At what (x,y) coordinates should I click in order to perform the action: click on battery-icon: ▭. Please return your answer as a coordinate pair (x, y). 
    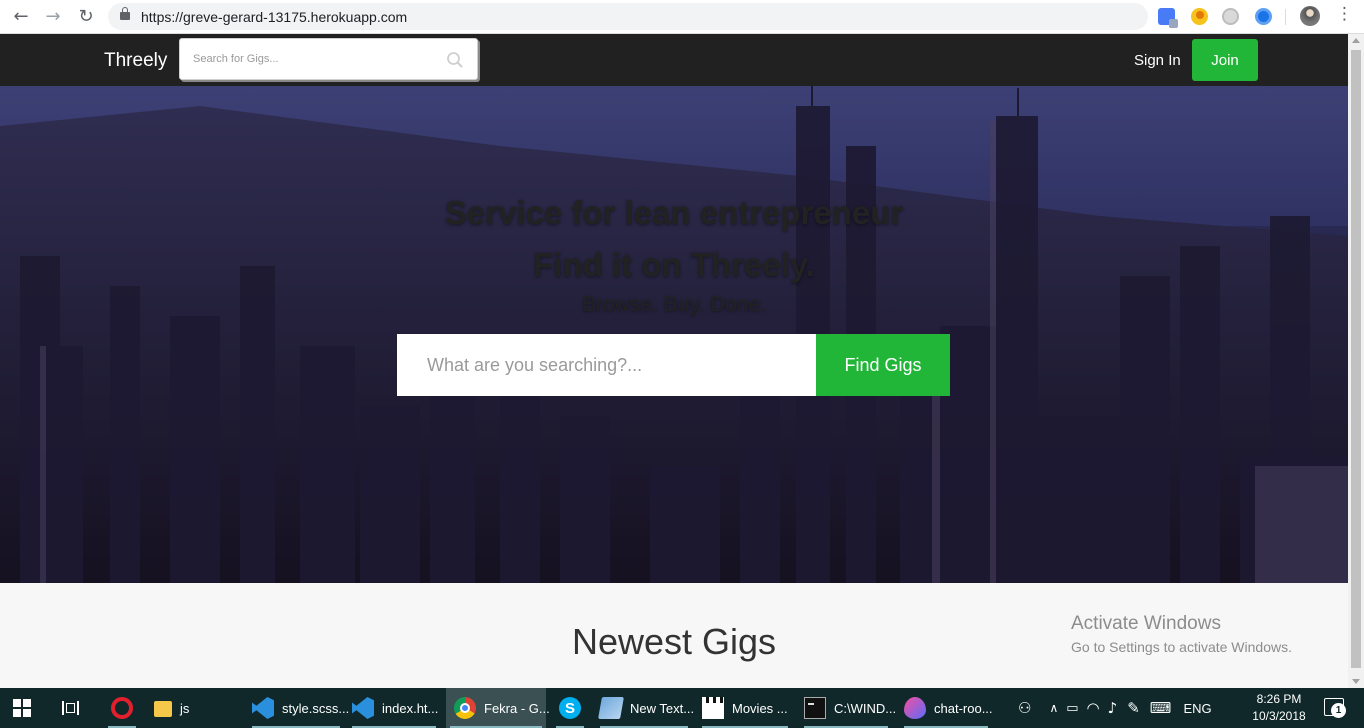
    Looking at the image, I should click on (1072, 708).